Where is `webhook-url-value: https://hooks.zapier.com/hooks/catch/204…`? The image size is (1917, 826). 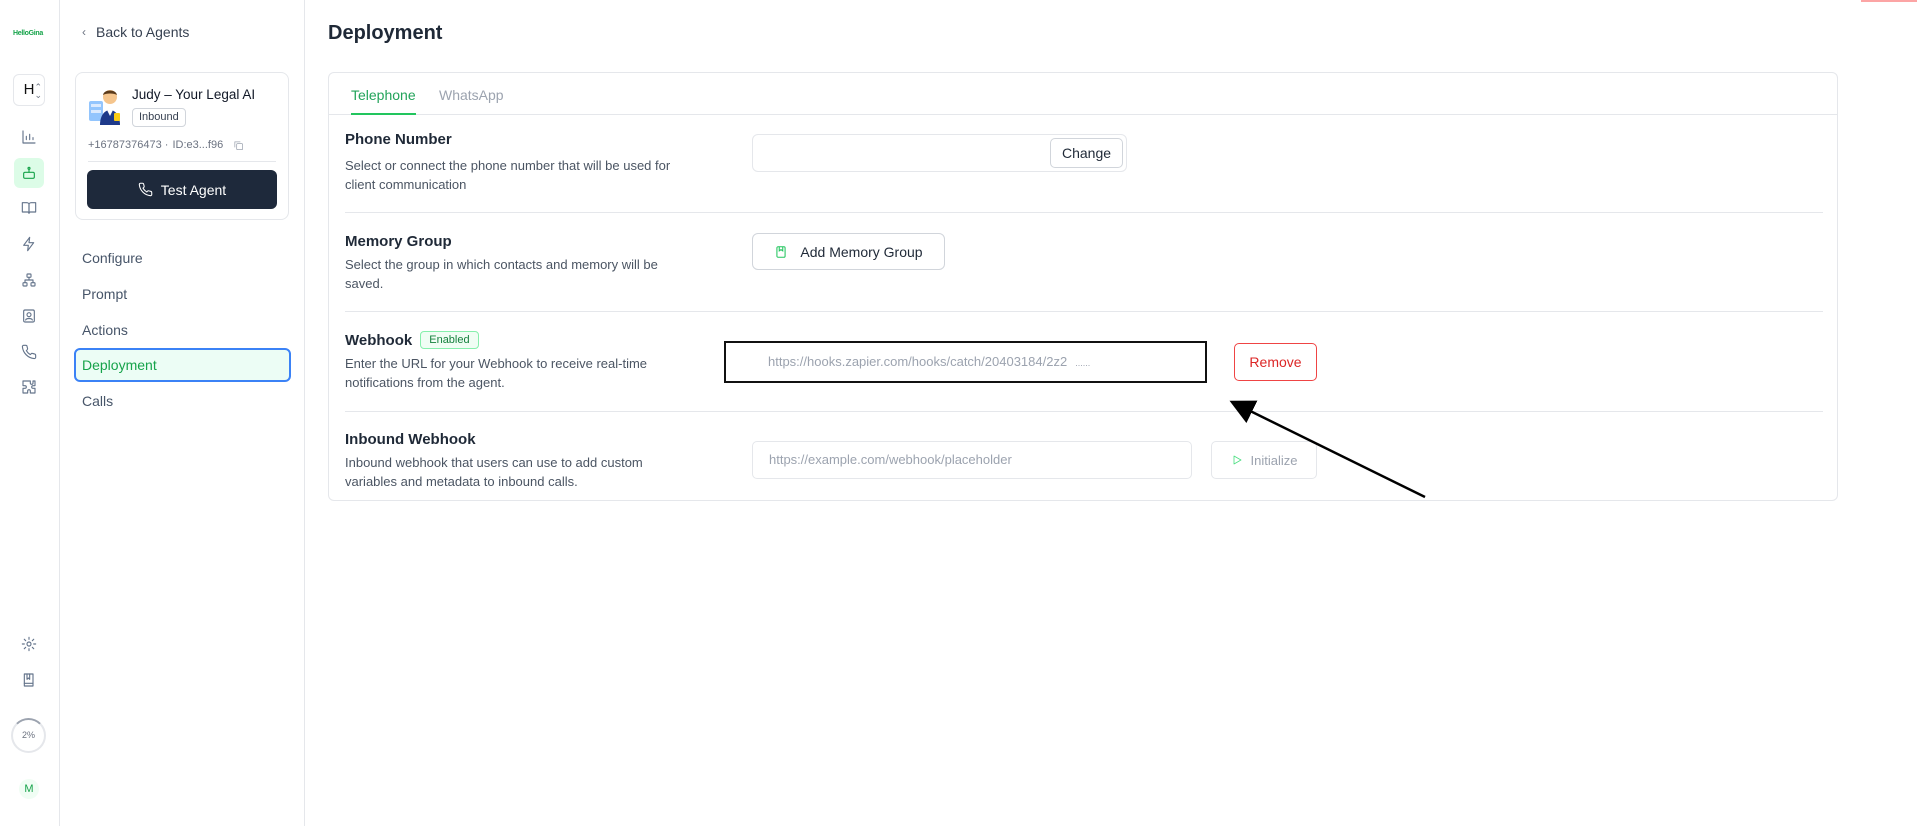
webhook-url-value: https://hooks.zapier.com/hooks/catch/204… is located at coordinates (918, 361).